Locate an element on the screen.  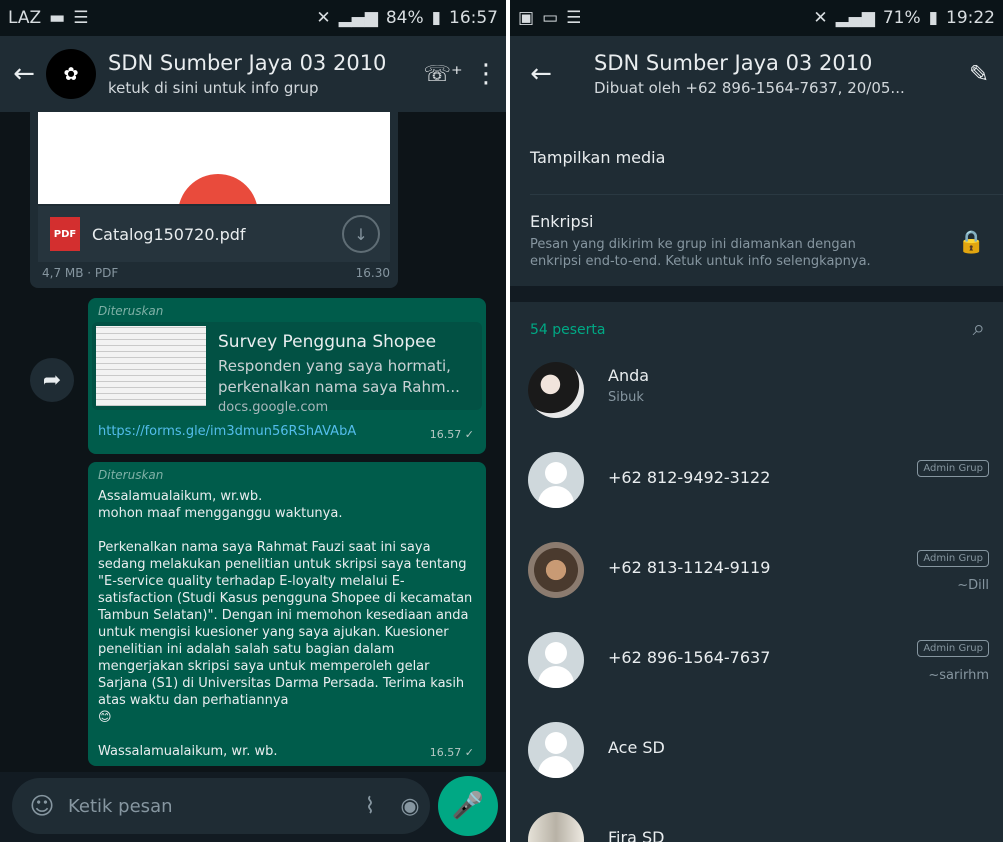
member-name: Ace SD is located at coordinates (636, 747).